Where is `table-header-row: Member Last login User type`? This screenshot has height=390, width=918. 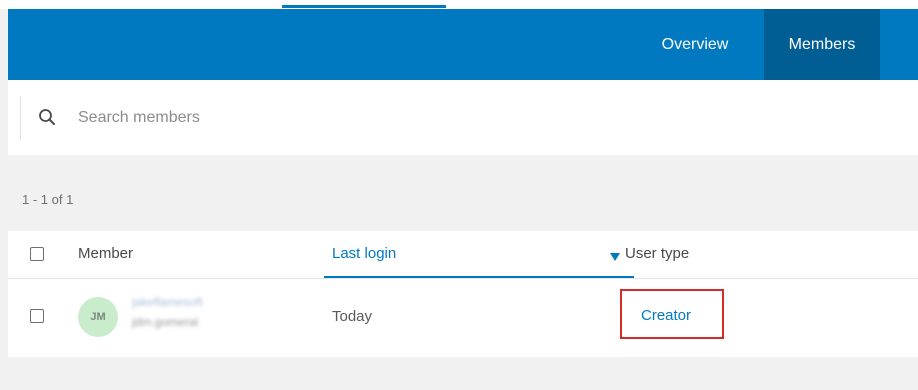 table-header-row: Member Last login User type is located at coordinates (463, 255).